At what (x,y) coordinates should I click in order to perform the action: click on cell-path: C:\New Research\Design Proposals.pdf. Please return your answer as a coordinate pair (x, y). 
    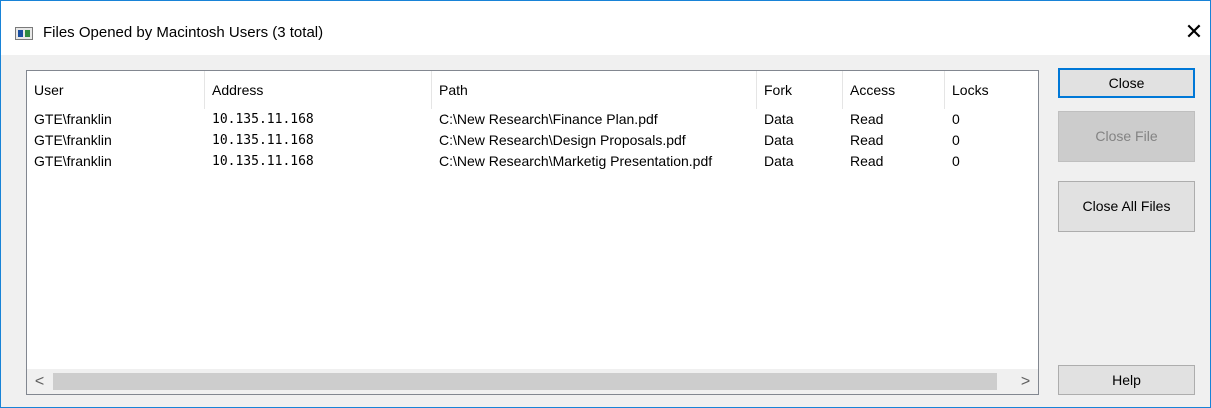
    Looking at the image, I should click on (562, 140).